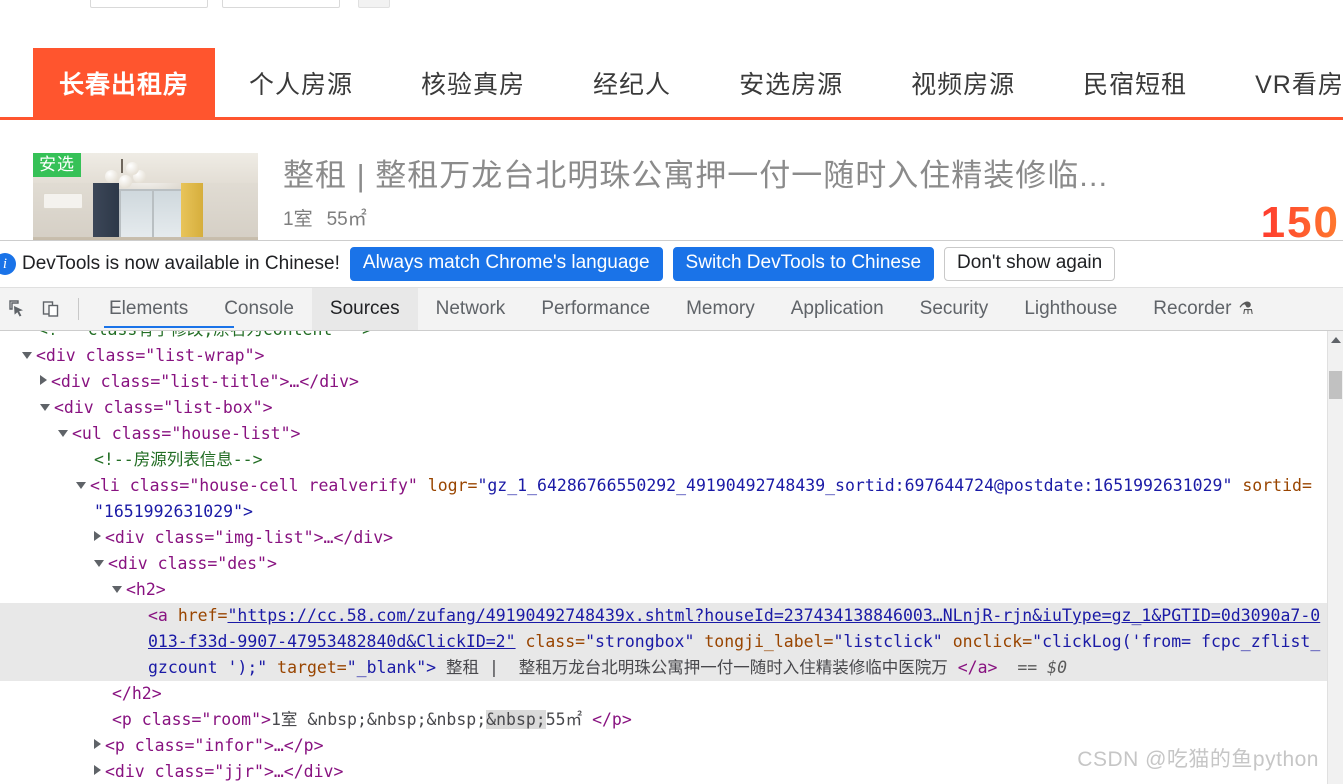 This screenshot has height=784, width=1343. What do you see at coordinates (671, 694) in the screenshot?
I see `dom-line-h2-close: </h2>` at bounding box center [671, 694].